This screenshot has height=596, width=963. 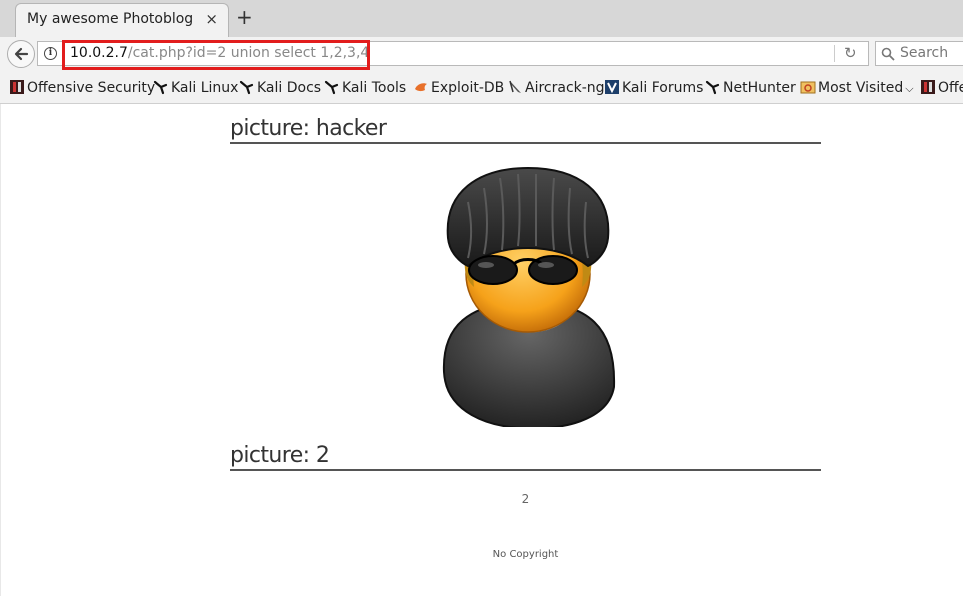 What do you see at coordinates (909, 88) in the screenshot?
I see `chevron-down-icon: ⌵` at bounding box center [909, 88].